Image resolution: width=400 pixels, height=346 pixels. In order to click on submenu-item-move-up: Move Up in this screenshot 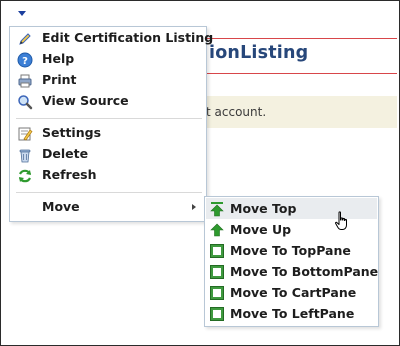, I will do `click(291, 229)`.